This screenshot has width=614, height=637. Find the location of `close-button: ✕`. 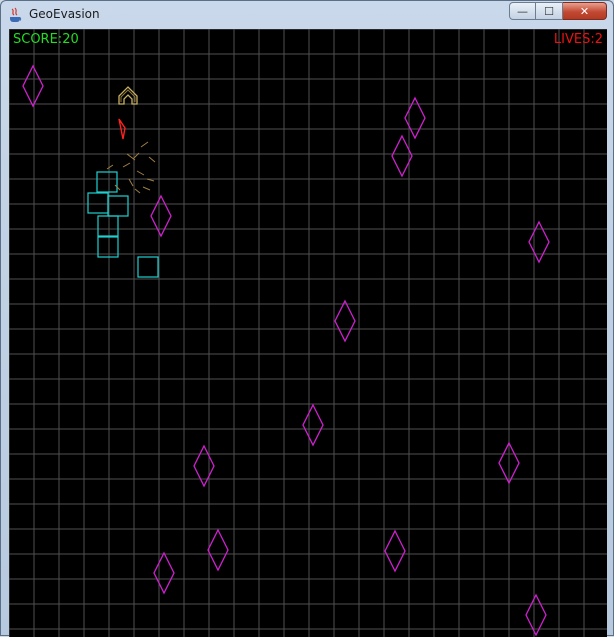

close-button: ✕ is located at coordinates (585, 11).